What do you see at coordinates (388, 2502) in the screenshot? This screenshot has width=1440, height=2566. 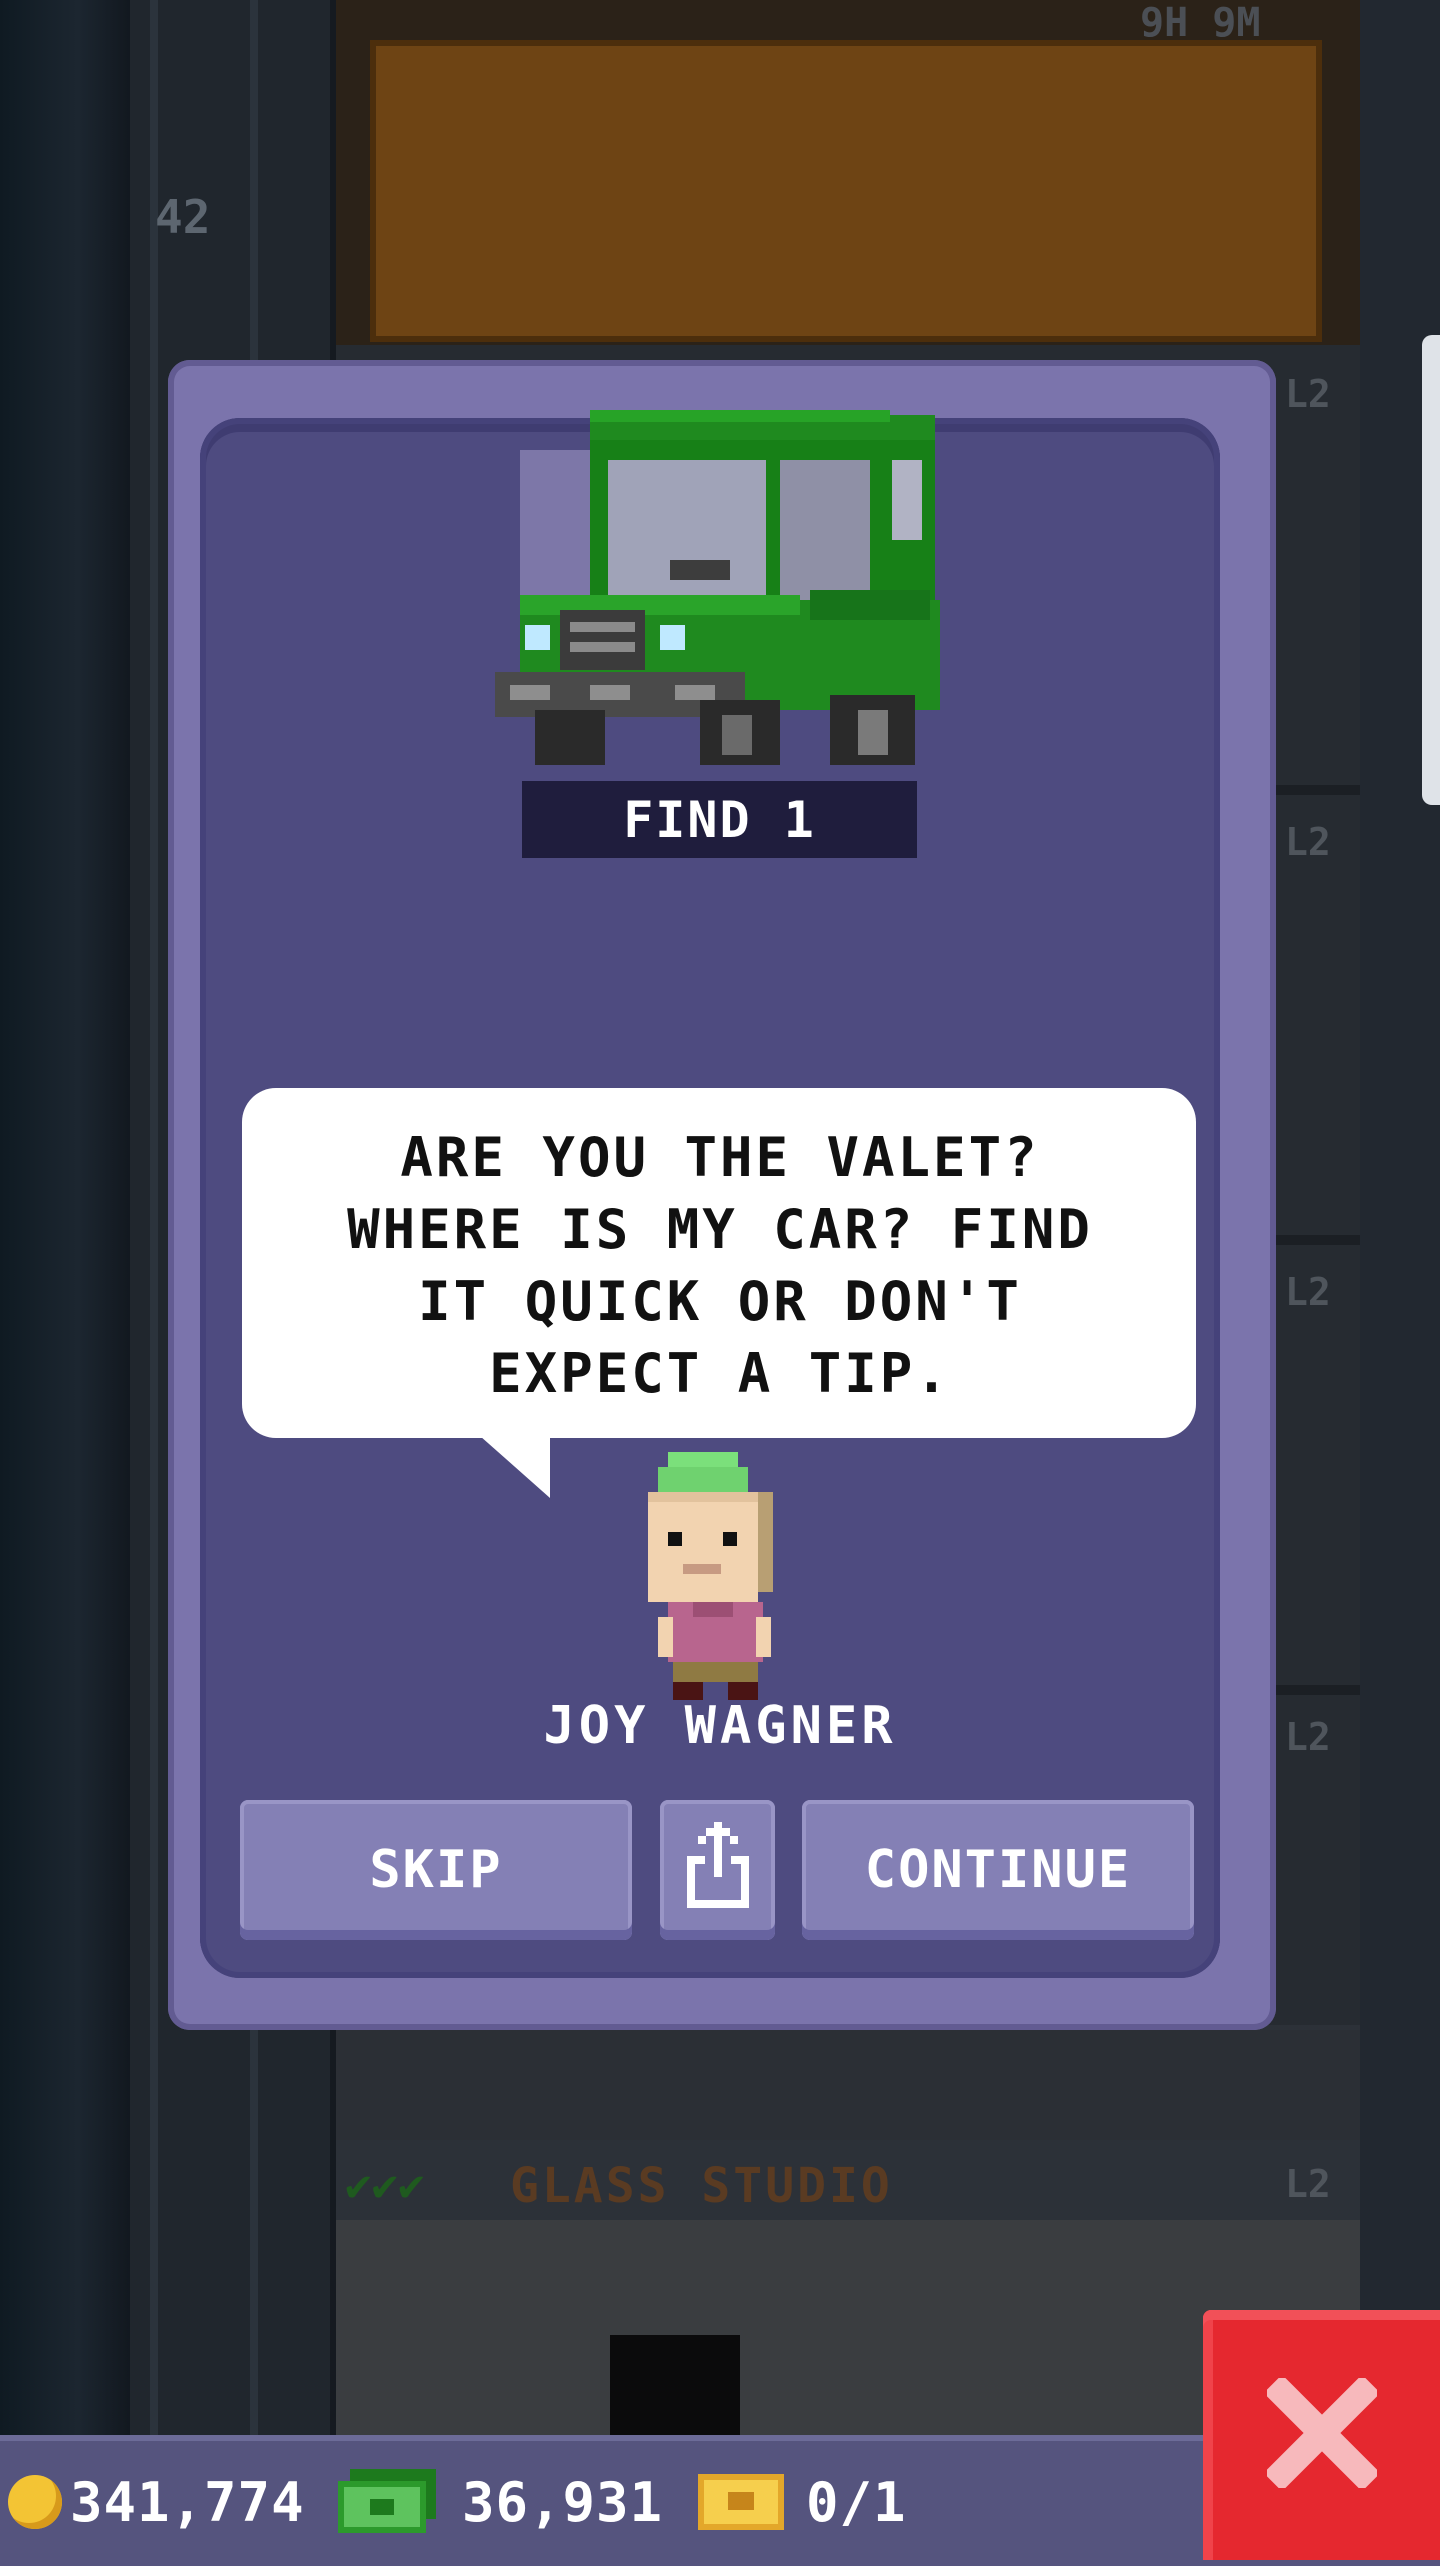 I see `bux-icon` at bounding box center [388, 2502].